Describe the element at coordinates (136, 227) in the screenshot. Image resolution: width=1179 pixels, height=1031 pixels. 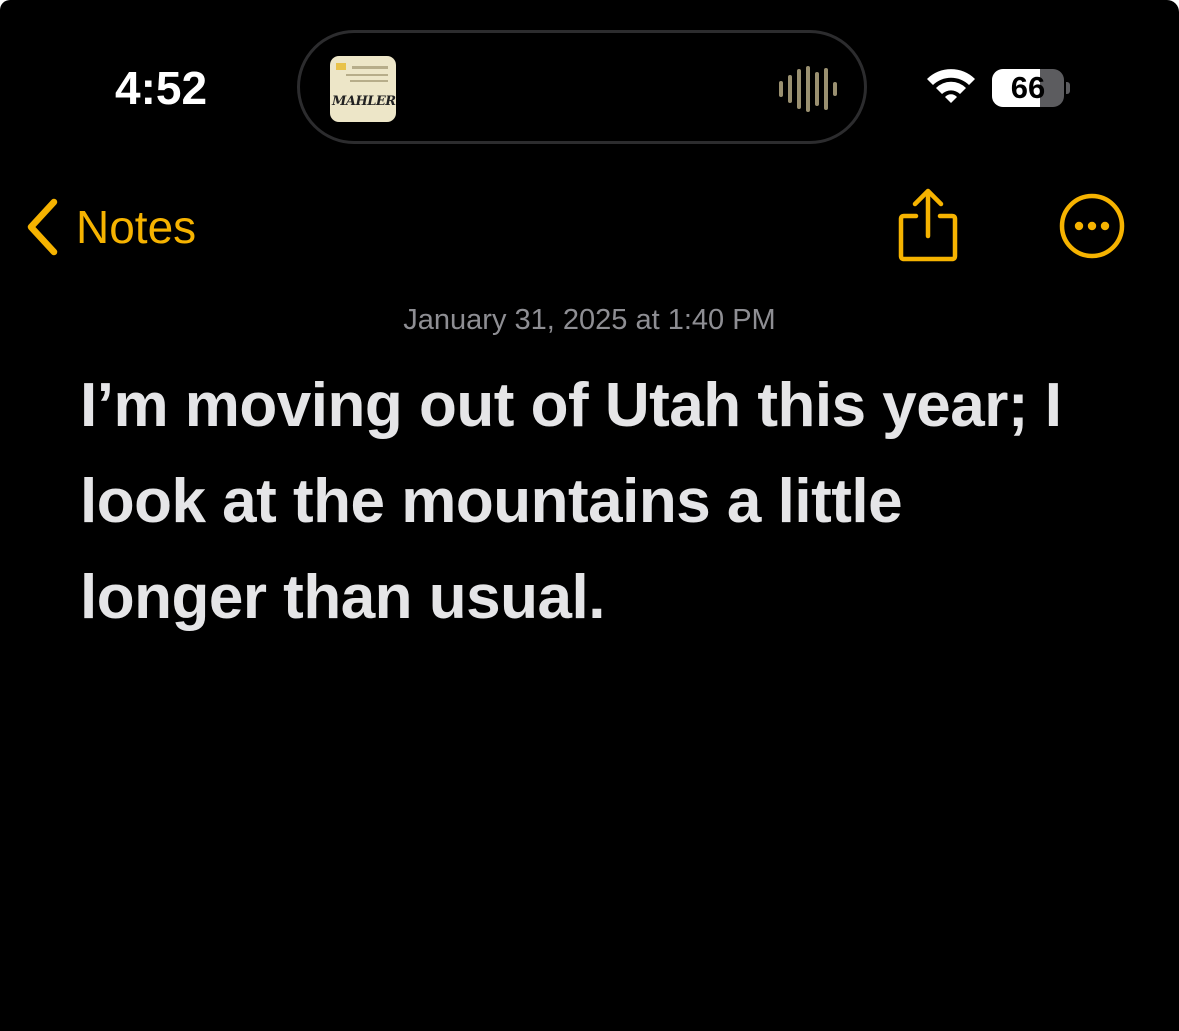
I see `back-label: Notes` at that location.